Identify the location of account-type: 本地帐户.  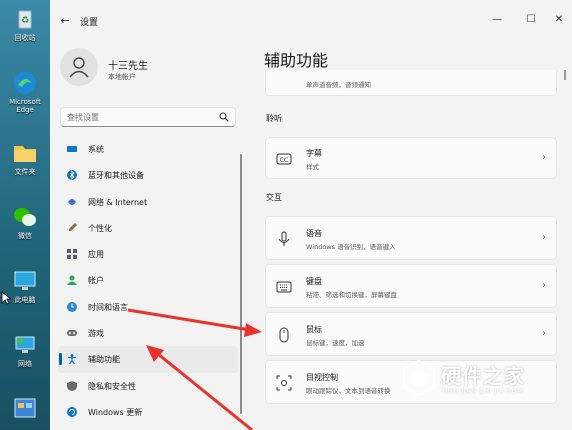
(122, 77).